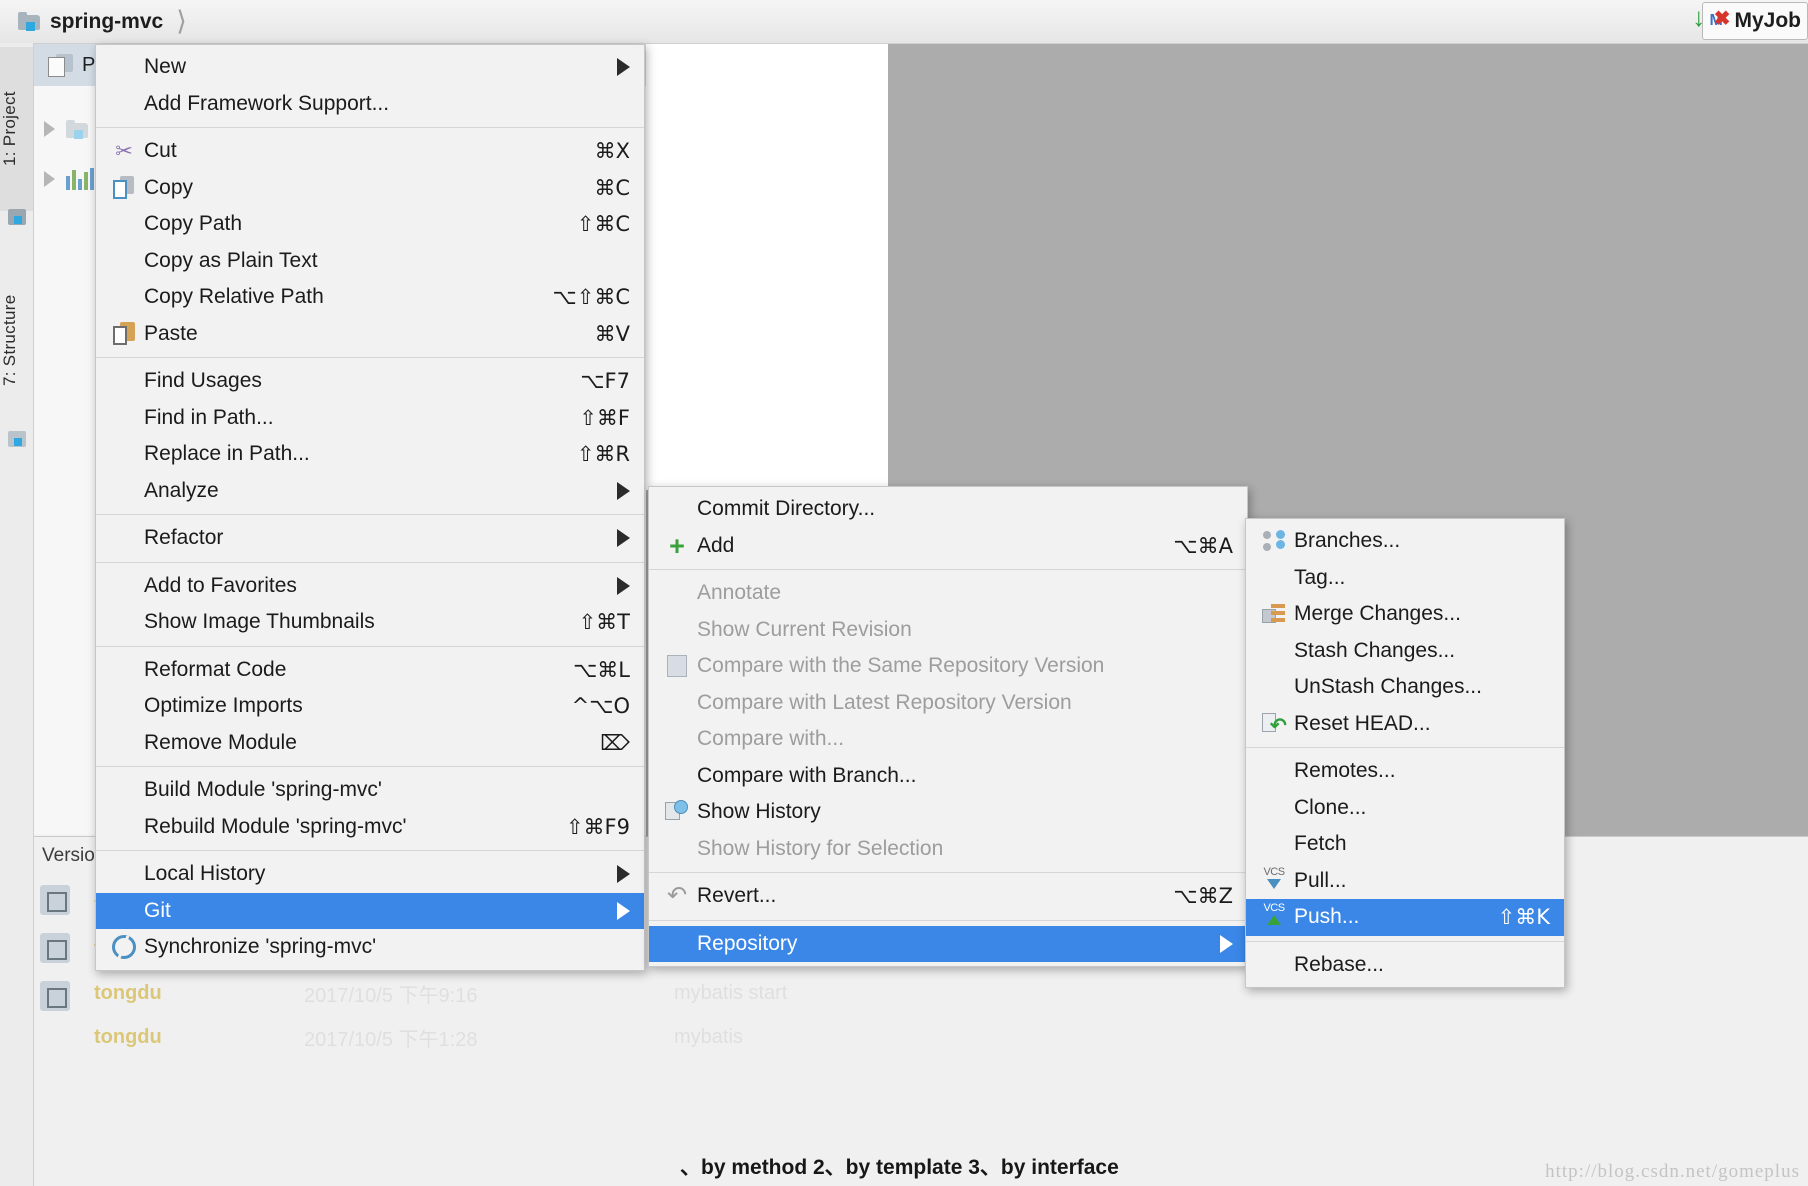 The width and height of the screenshot is (1808, 1186). What do you see at coordinates (55, 900) in the screenshot?
I see `local-changes-icon` at bounding box center [55, 900].